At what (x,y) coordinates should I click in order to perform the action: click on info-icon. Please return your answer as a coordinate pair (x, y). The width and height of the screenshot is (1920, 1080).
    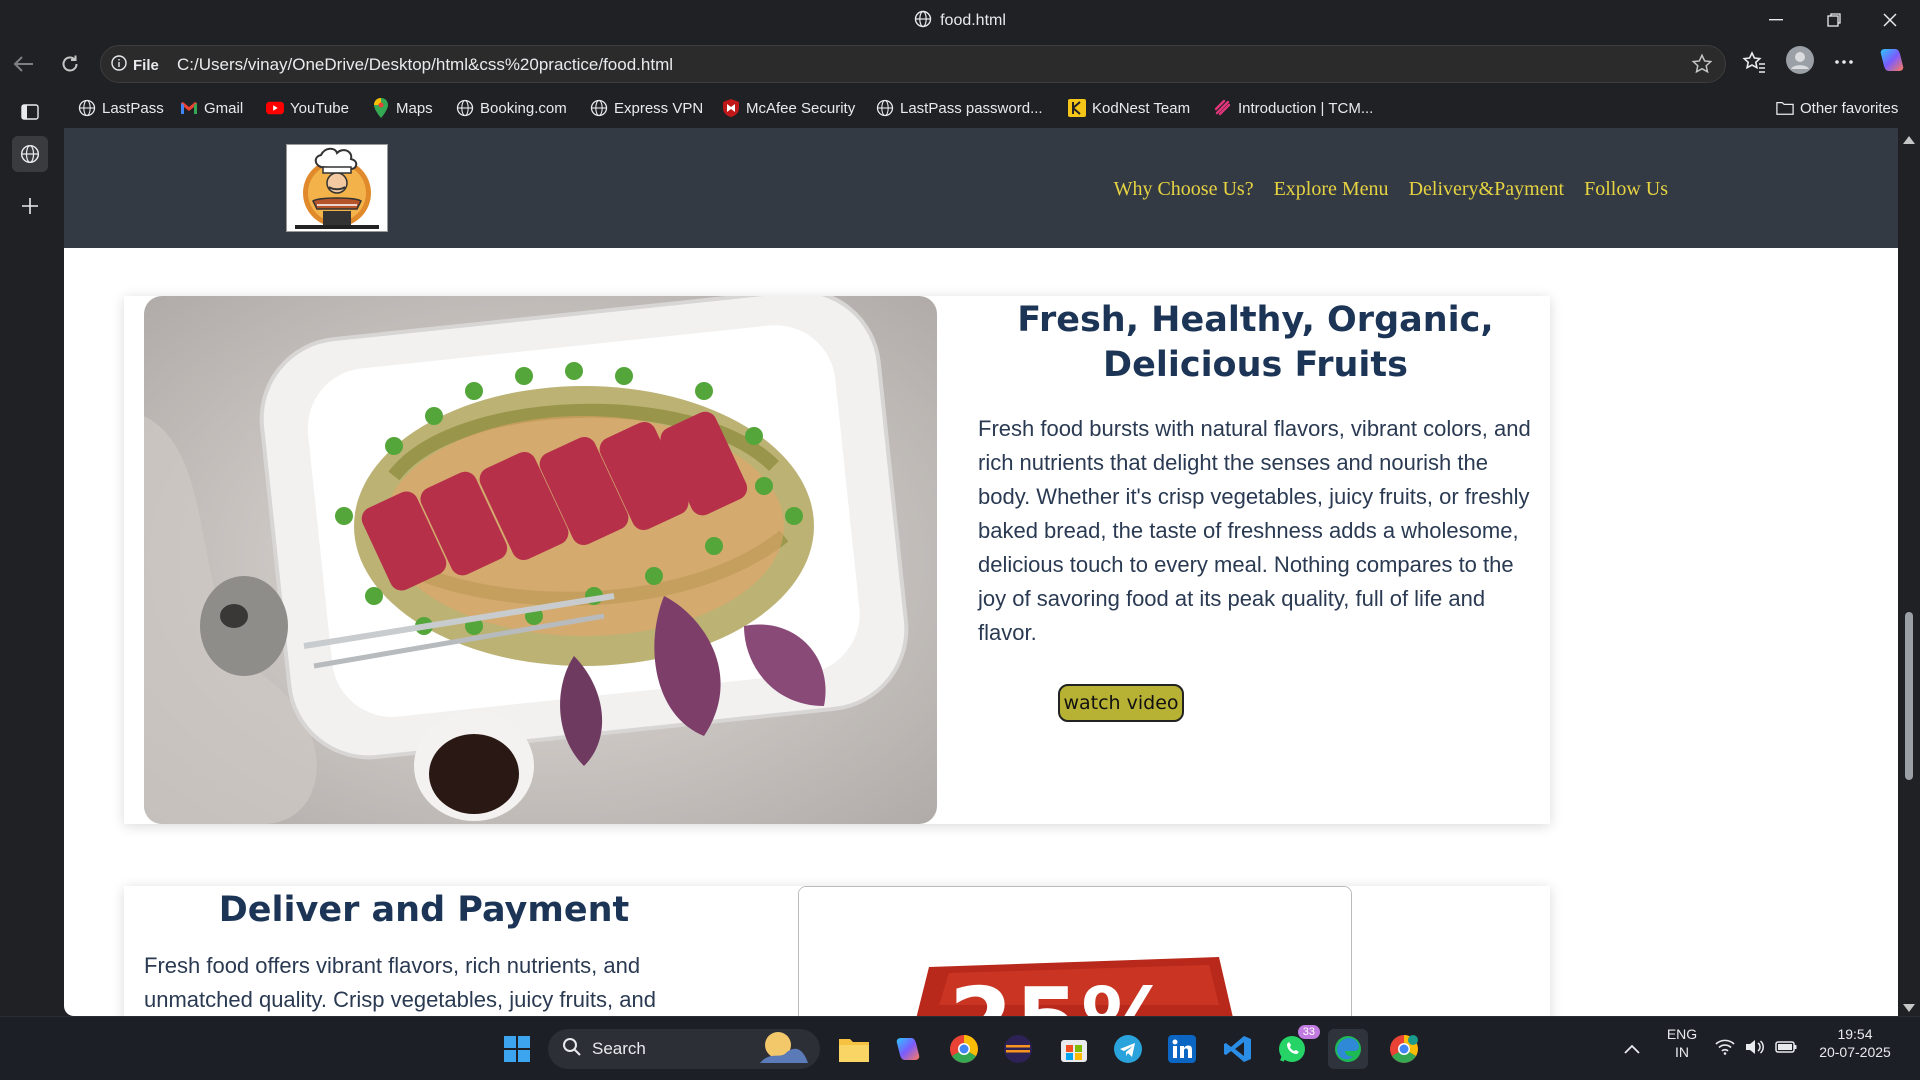
    Looking at the image, I should click on (119, 65).